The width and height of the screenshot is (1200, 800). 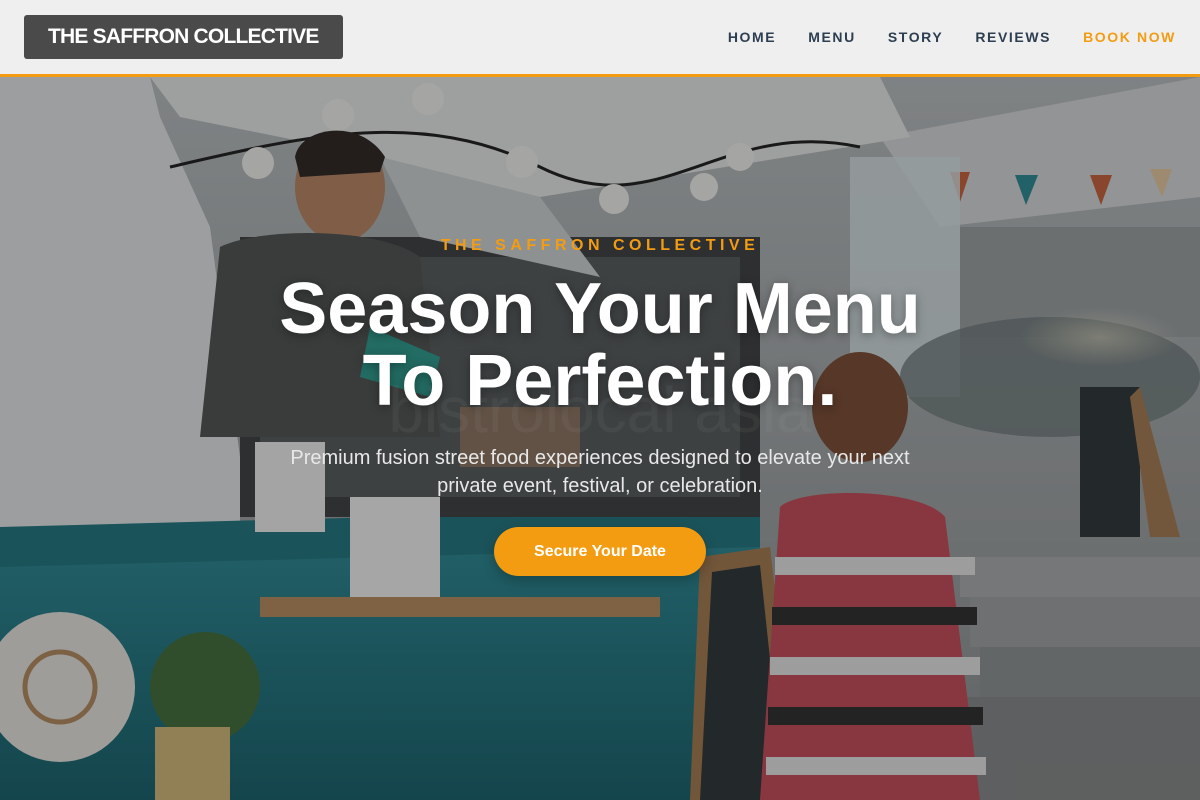 I want to click on nav-reviews: REVIEWS, so click(x=1013, y=37).